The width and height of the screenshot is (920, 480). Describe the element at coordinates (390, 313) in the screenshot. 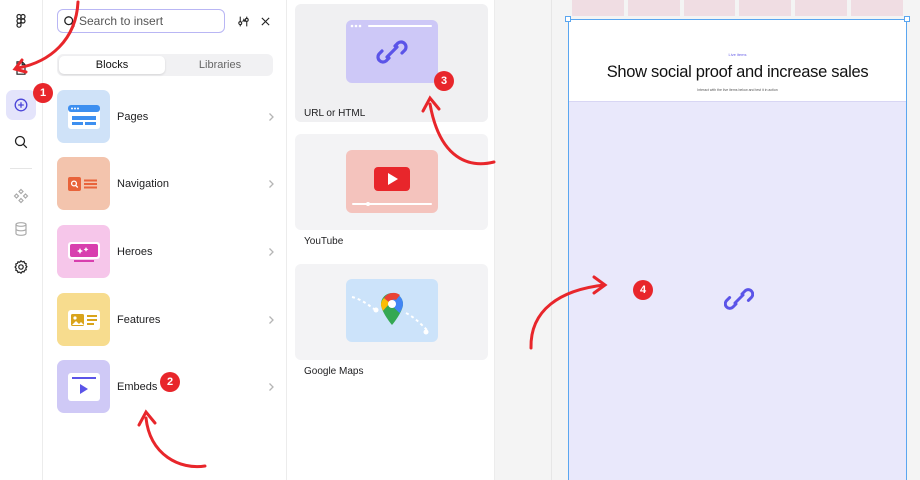

I see `map-pin-icon` at that location.